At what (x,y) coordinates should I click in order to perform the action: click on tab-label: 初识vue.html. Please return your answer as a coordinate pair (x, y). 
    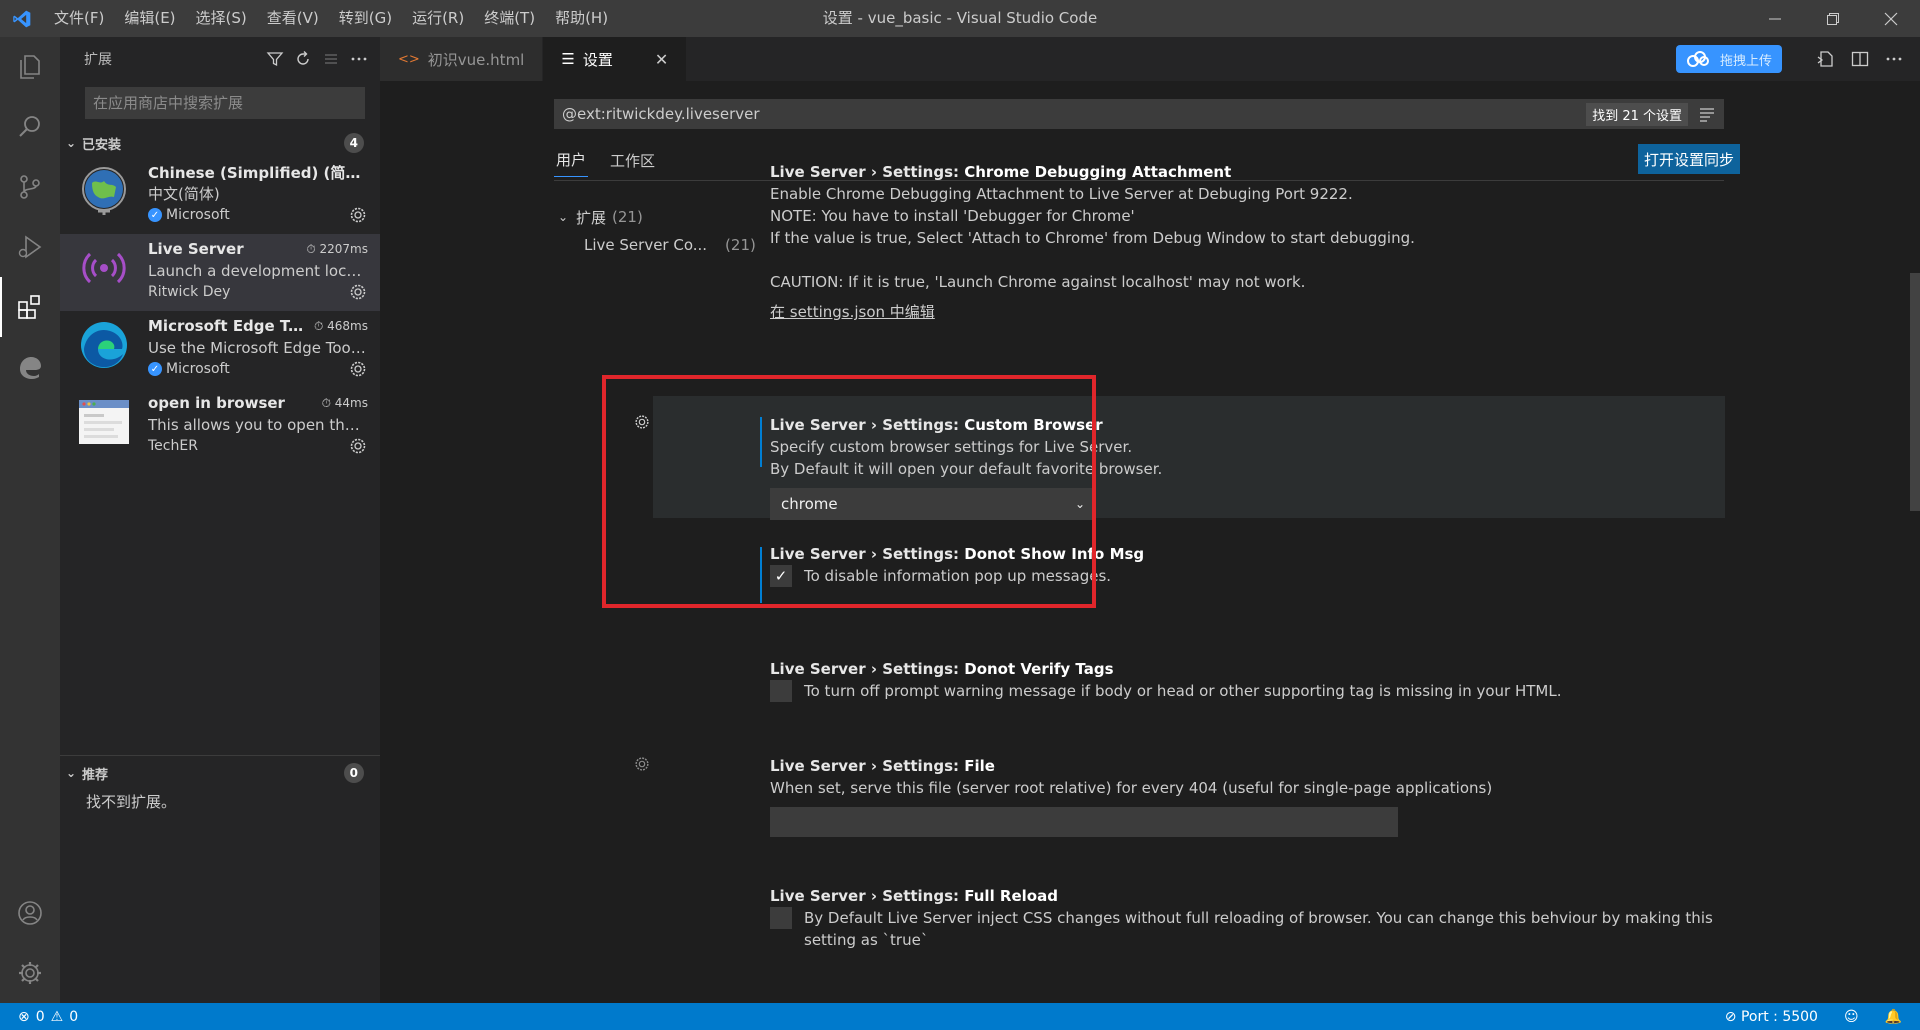
    Looking at the image, I should click on (476, 59).